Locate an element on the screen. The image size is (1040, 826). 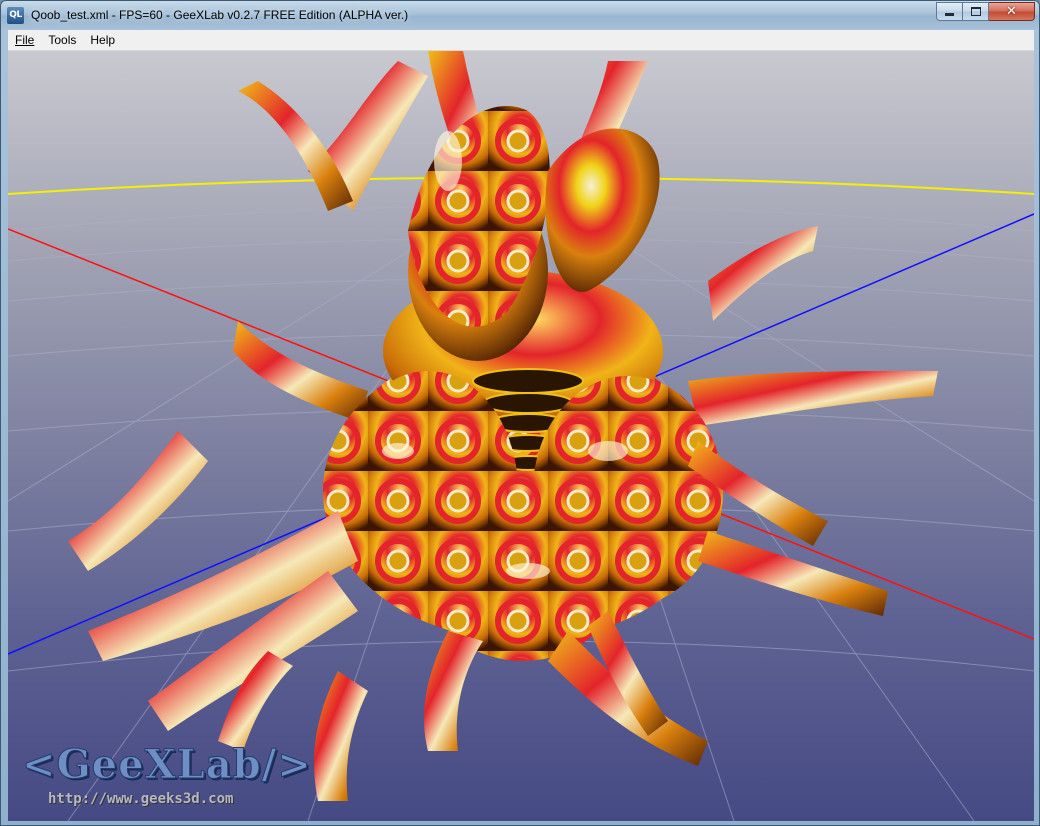
menu-tools: Tools is located at coordinates (62, 40).